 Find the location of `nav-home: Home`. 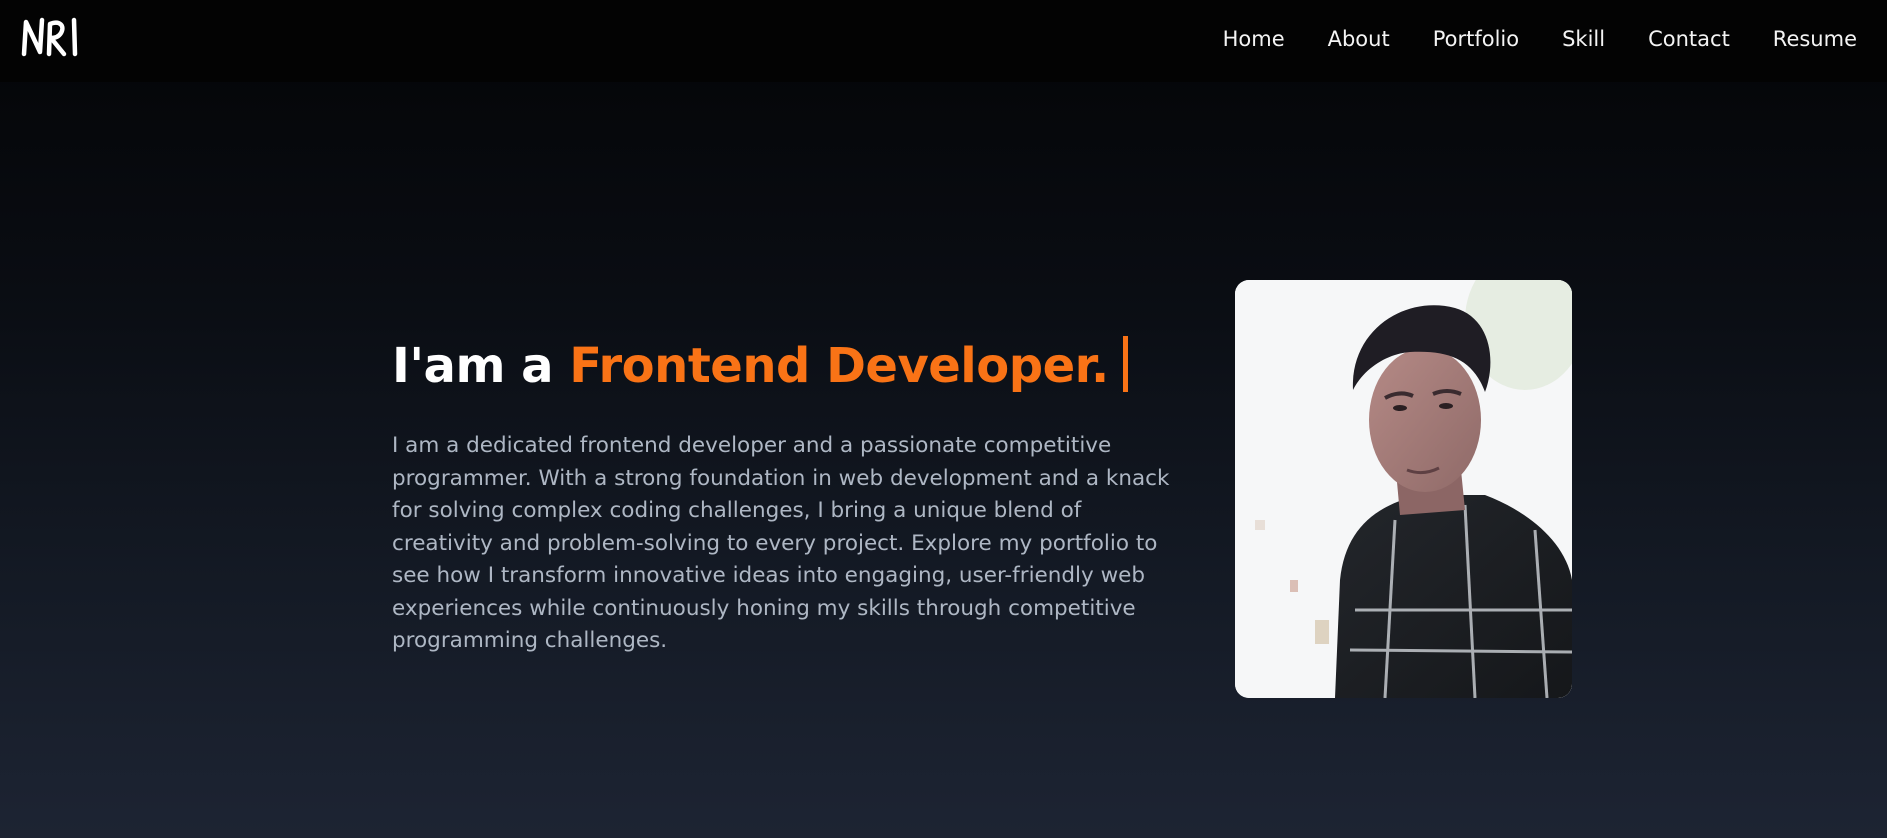

nav-home: Home is located at coordinates (1254, 39).